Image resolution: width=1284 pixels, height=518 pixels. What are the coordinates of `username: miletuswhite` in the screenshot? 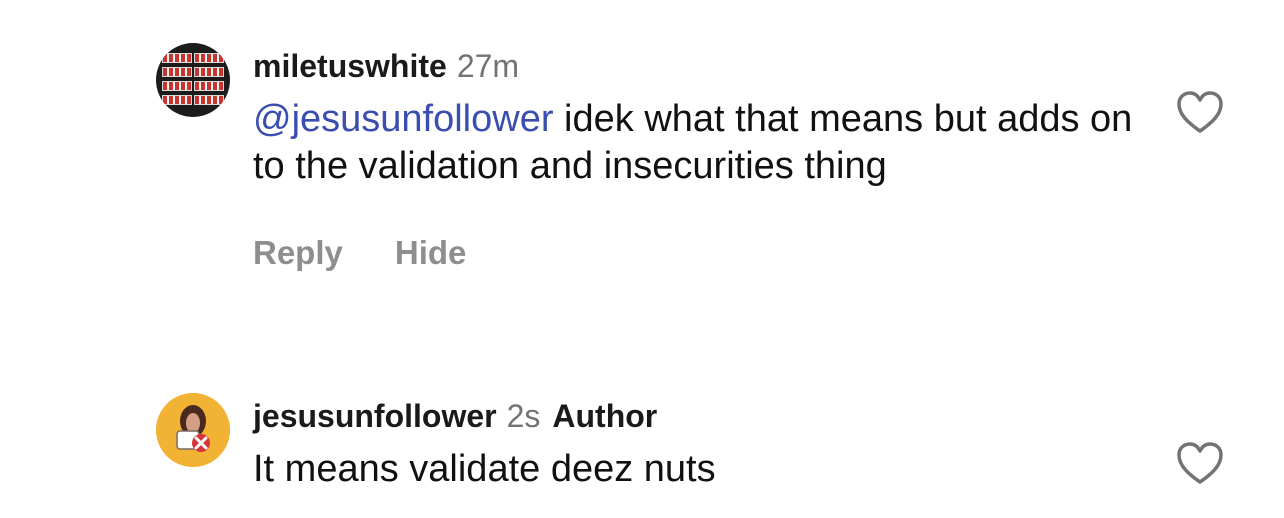 It's located at (350, 66).